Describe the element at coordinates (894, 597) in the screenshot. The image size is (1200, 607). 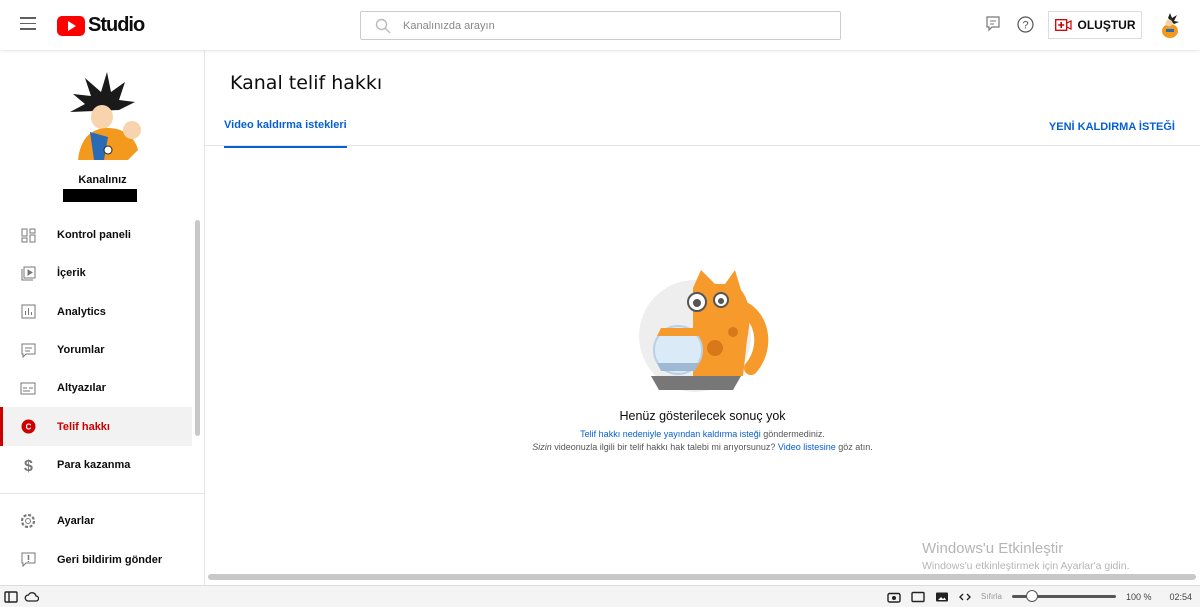
I see `camera-icon` at that location.